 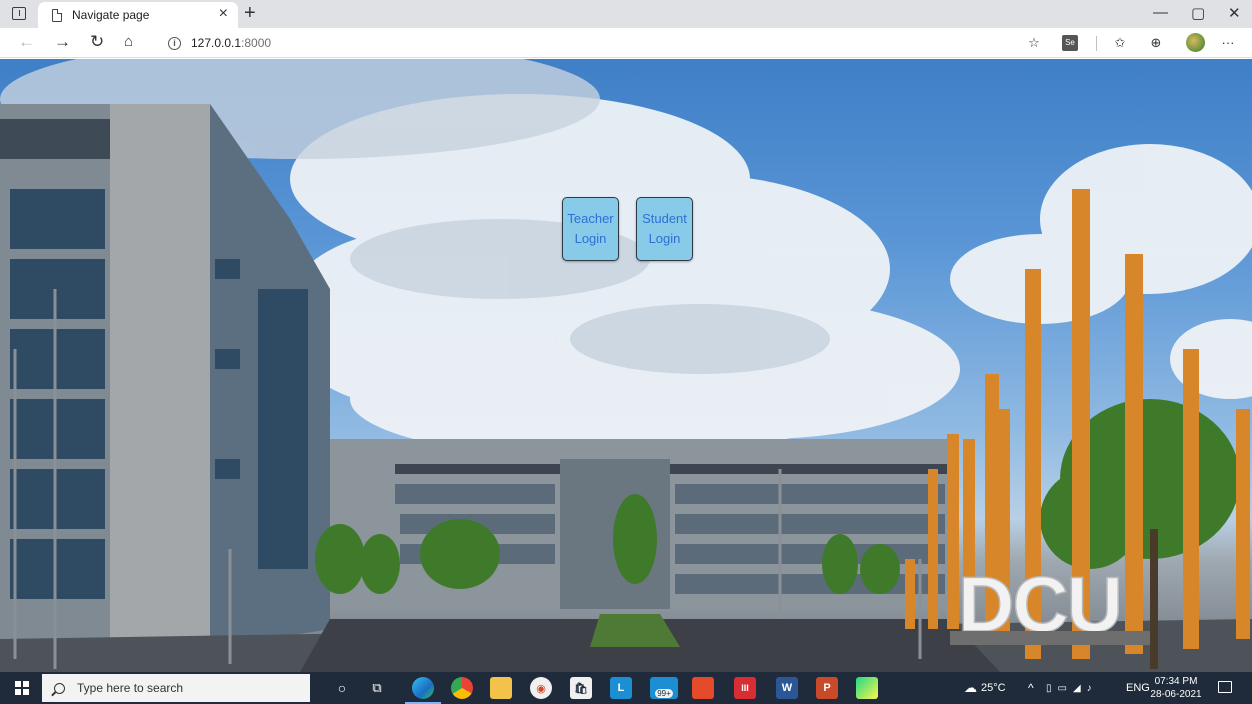 I want to click on extension-icon: Se, so click(x=1070, y=43).